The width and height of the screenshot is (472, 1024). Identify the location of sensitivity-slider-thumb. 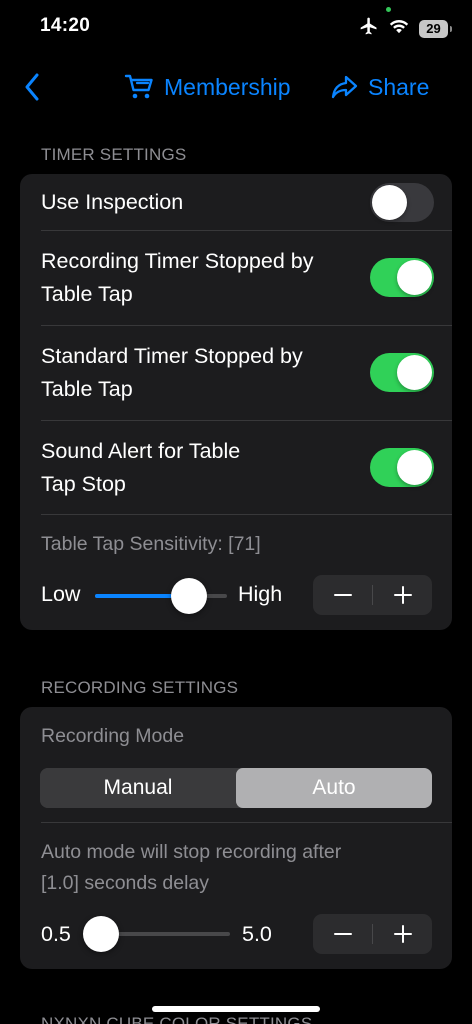
(188, 596).